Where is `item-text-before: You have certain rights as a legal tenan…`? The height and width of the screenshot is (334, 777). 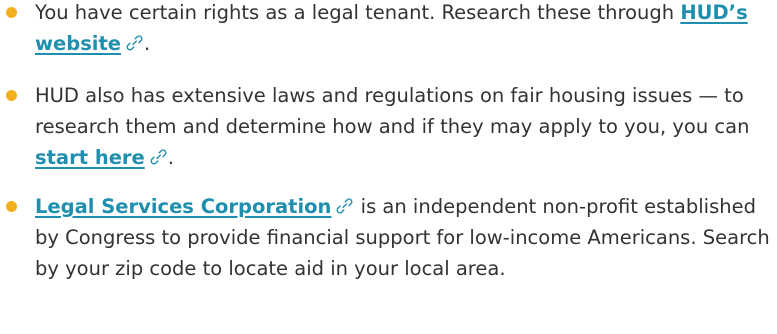 item-text-before: You have certain rights as a legal tenan… is located at coordinates (358, 12).